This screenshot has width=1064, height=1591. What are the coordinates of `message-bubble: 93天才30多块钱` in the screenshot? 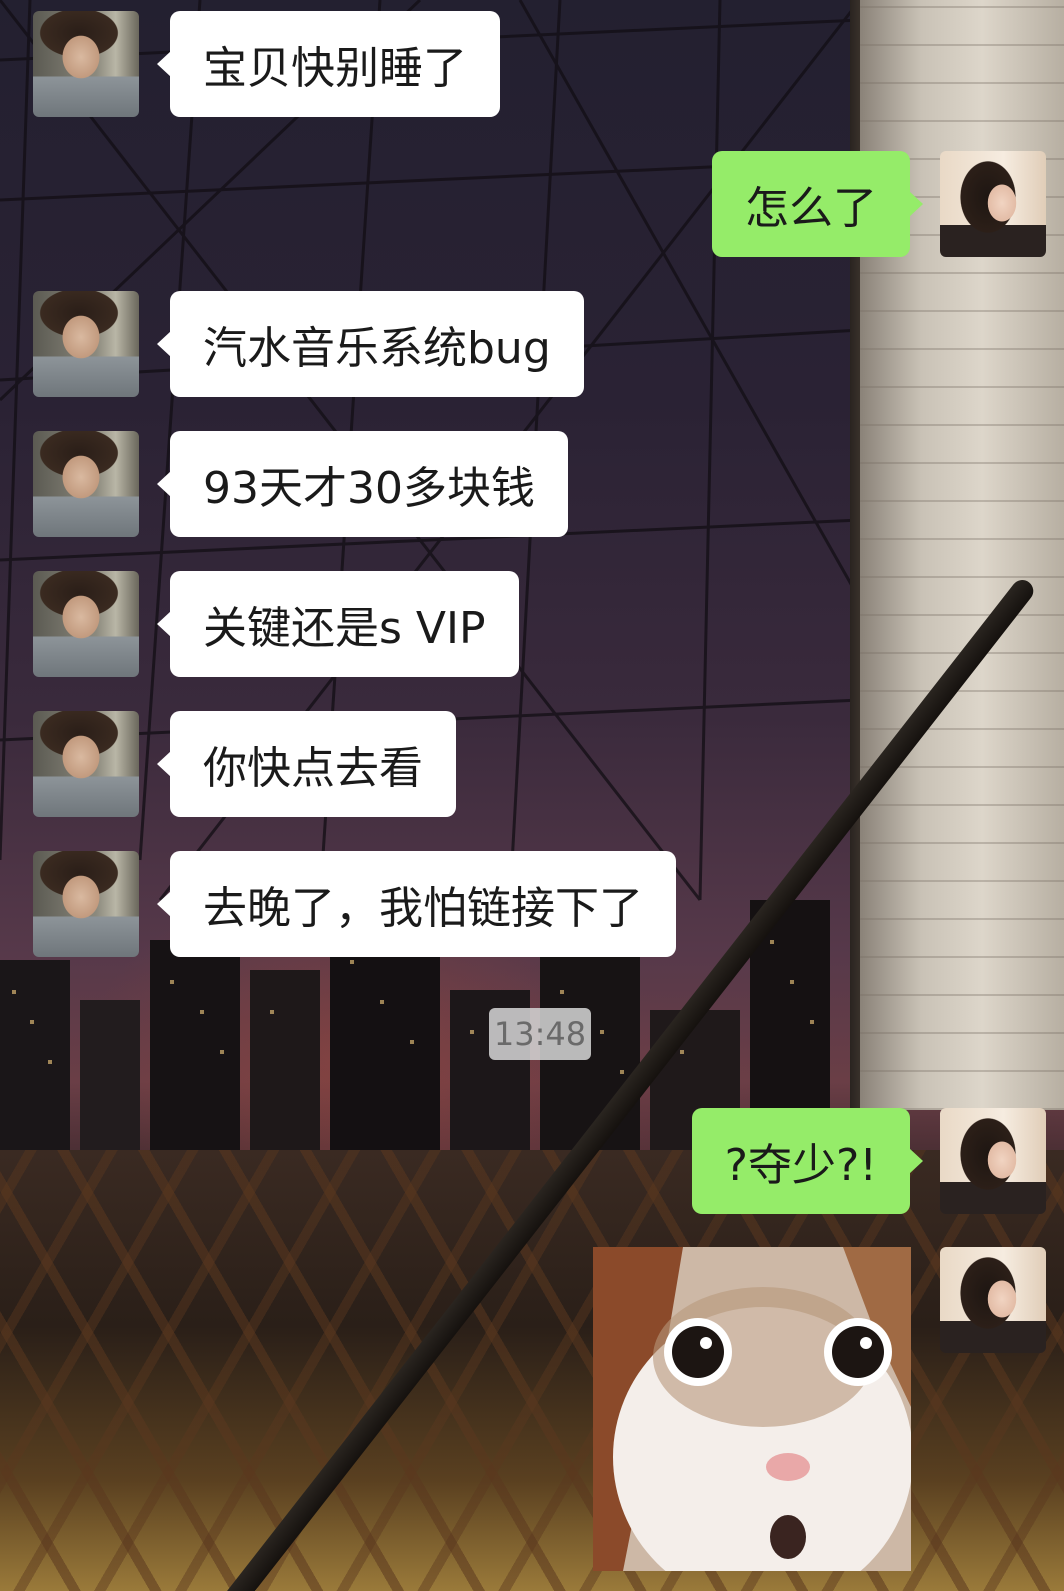 It's located at (362, 484).